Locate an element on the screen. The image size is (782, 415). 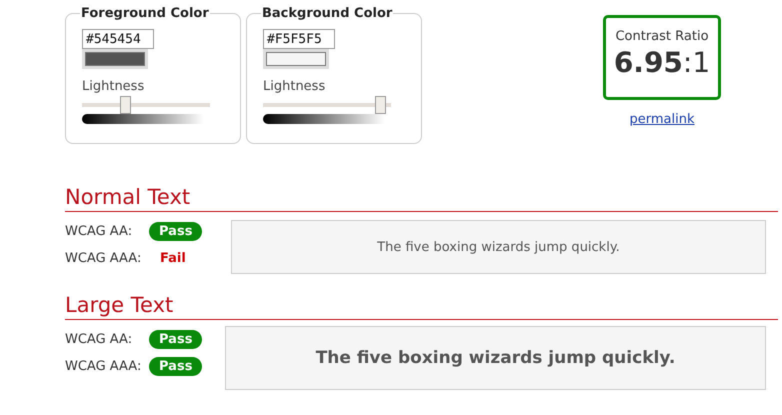
hex-input-field: #F5F5F5 is located at coordinates (299, 39).